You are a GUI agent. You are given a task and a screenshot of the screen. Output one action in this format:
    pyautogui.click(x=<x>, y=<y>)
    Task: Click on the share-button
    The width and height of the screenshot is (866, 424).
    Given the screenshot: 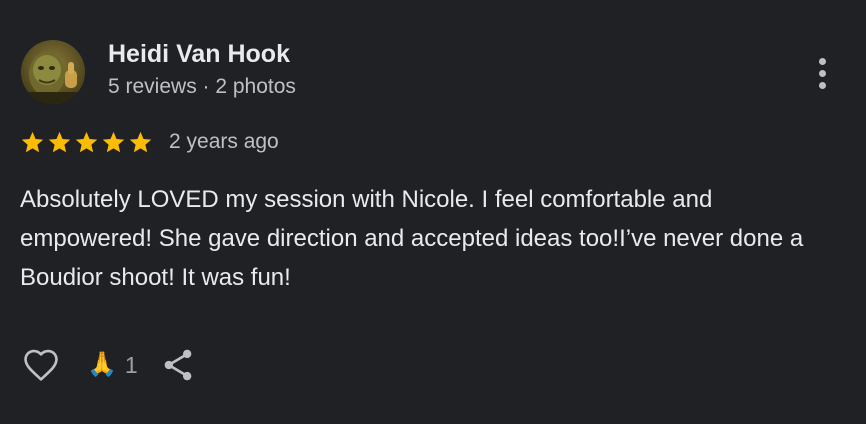 What is the action you would take?
    pyautogui.click(x=178, y=365)
    